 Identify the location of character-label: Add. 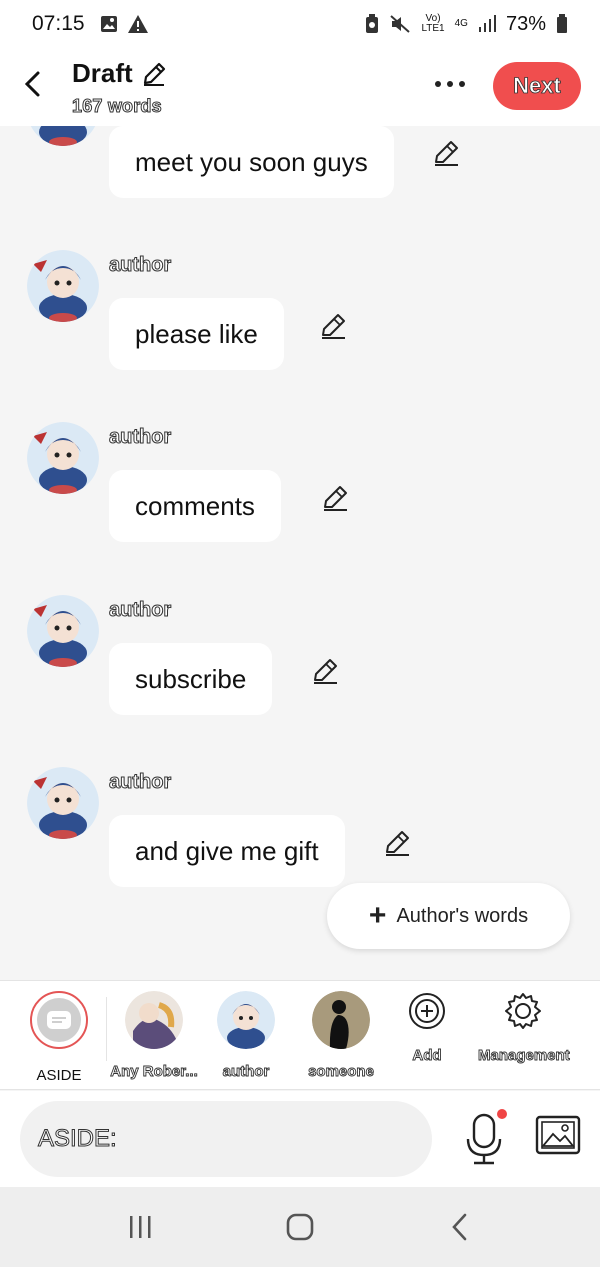
(427, 1056).